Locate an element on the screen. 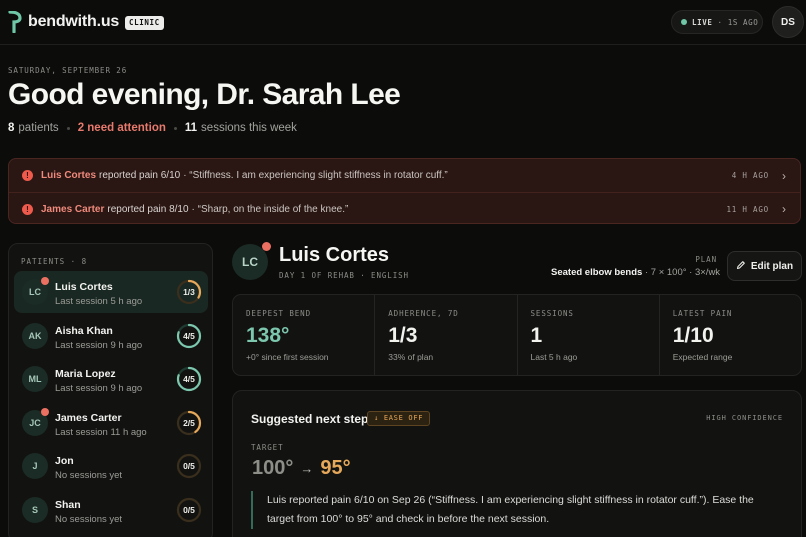  metric-label: SESSIONS is located at coordinates (552, 313).